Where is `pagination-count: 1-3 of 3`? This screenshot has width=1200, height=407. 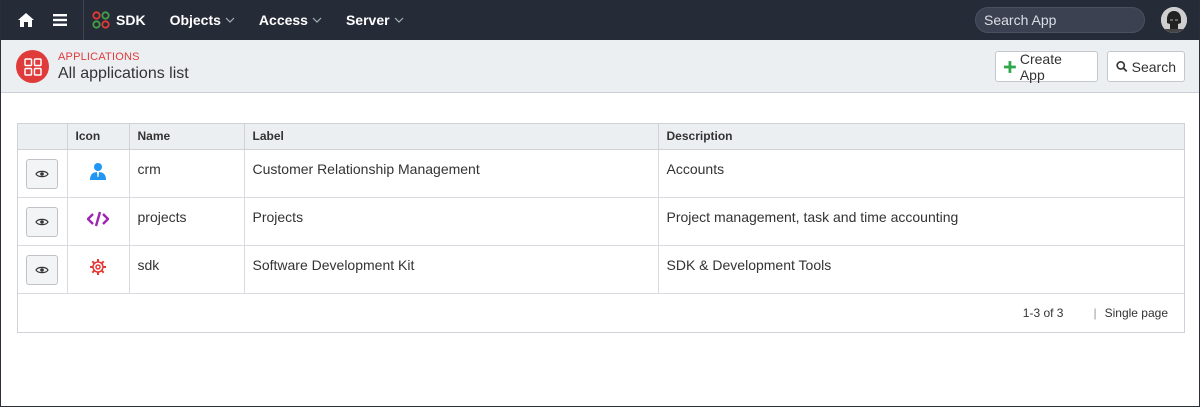 pagination-count: 1-3 of 3 is located at coordinates (1043, 313).